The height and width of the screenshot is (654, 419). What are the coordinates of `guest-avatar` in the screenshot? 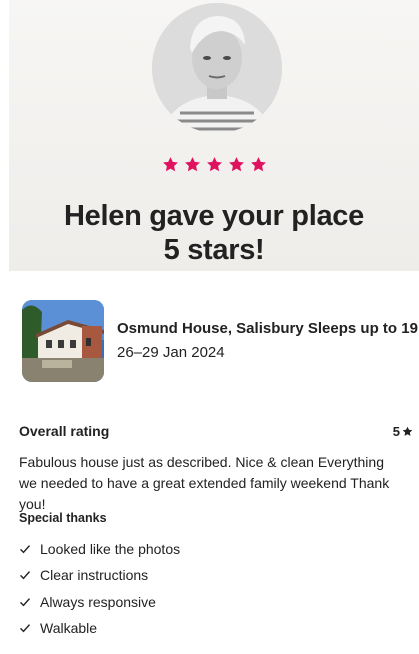 It's located at (217, 68).